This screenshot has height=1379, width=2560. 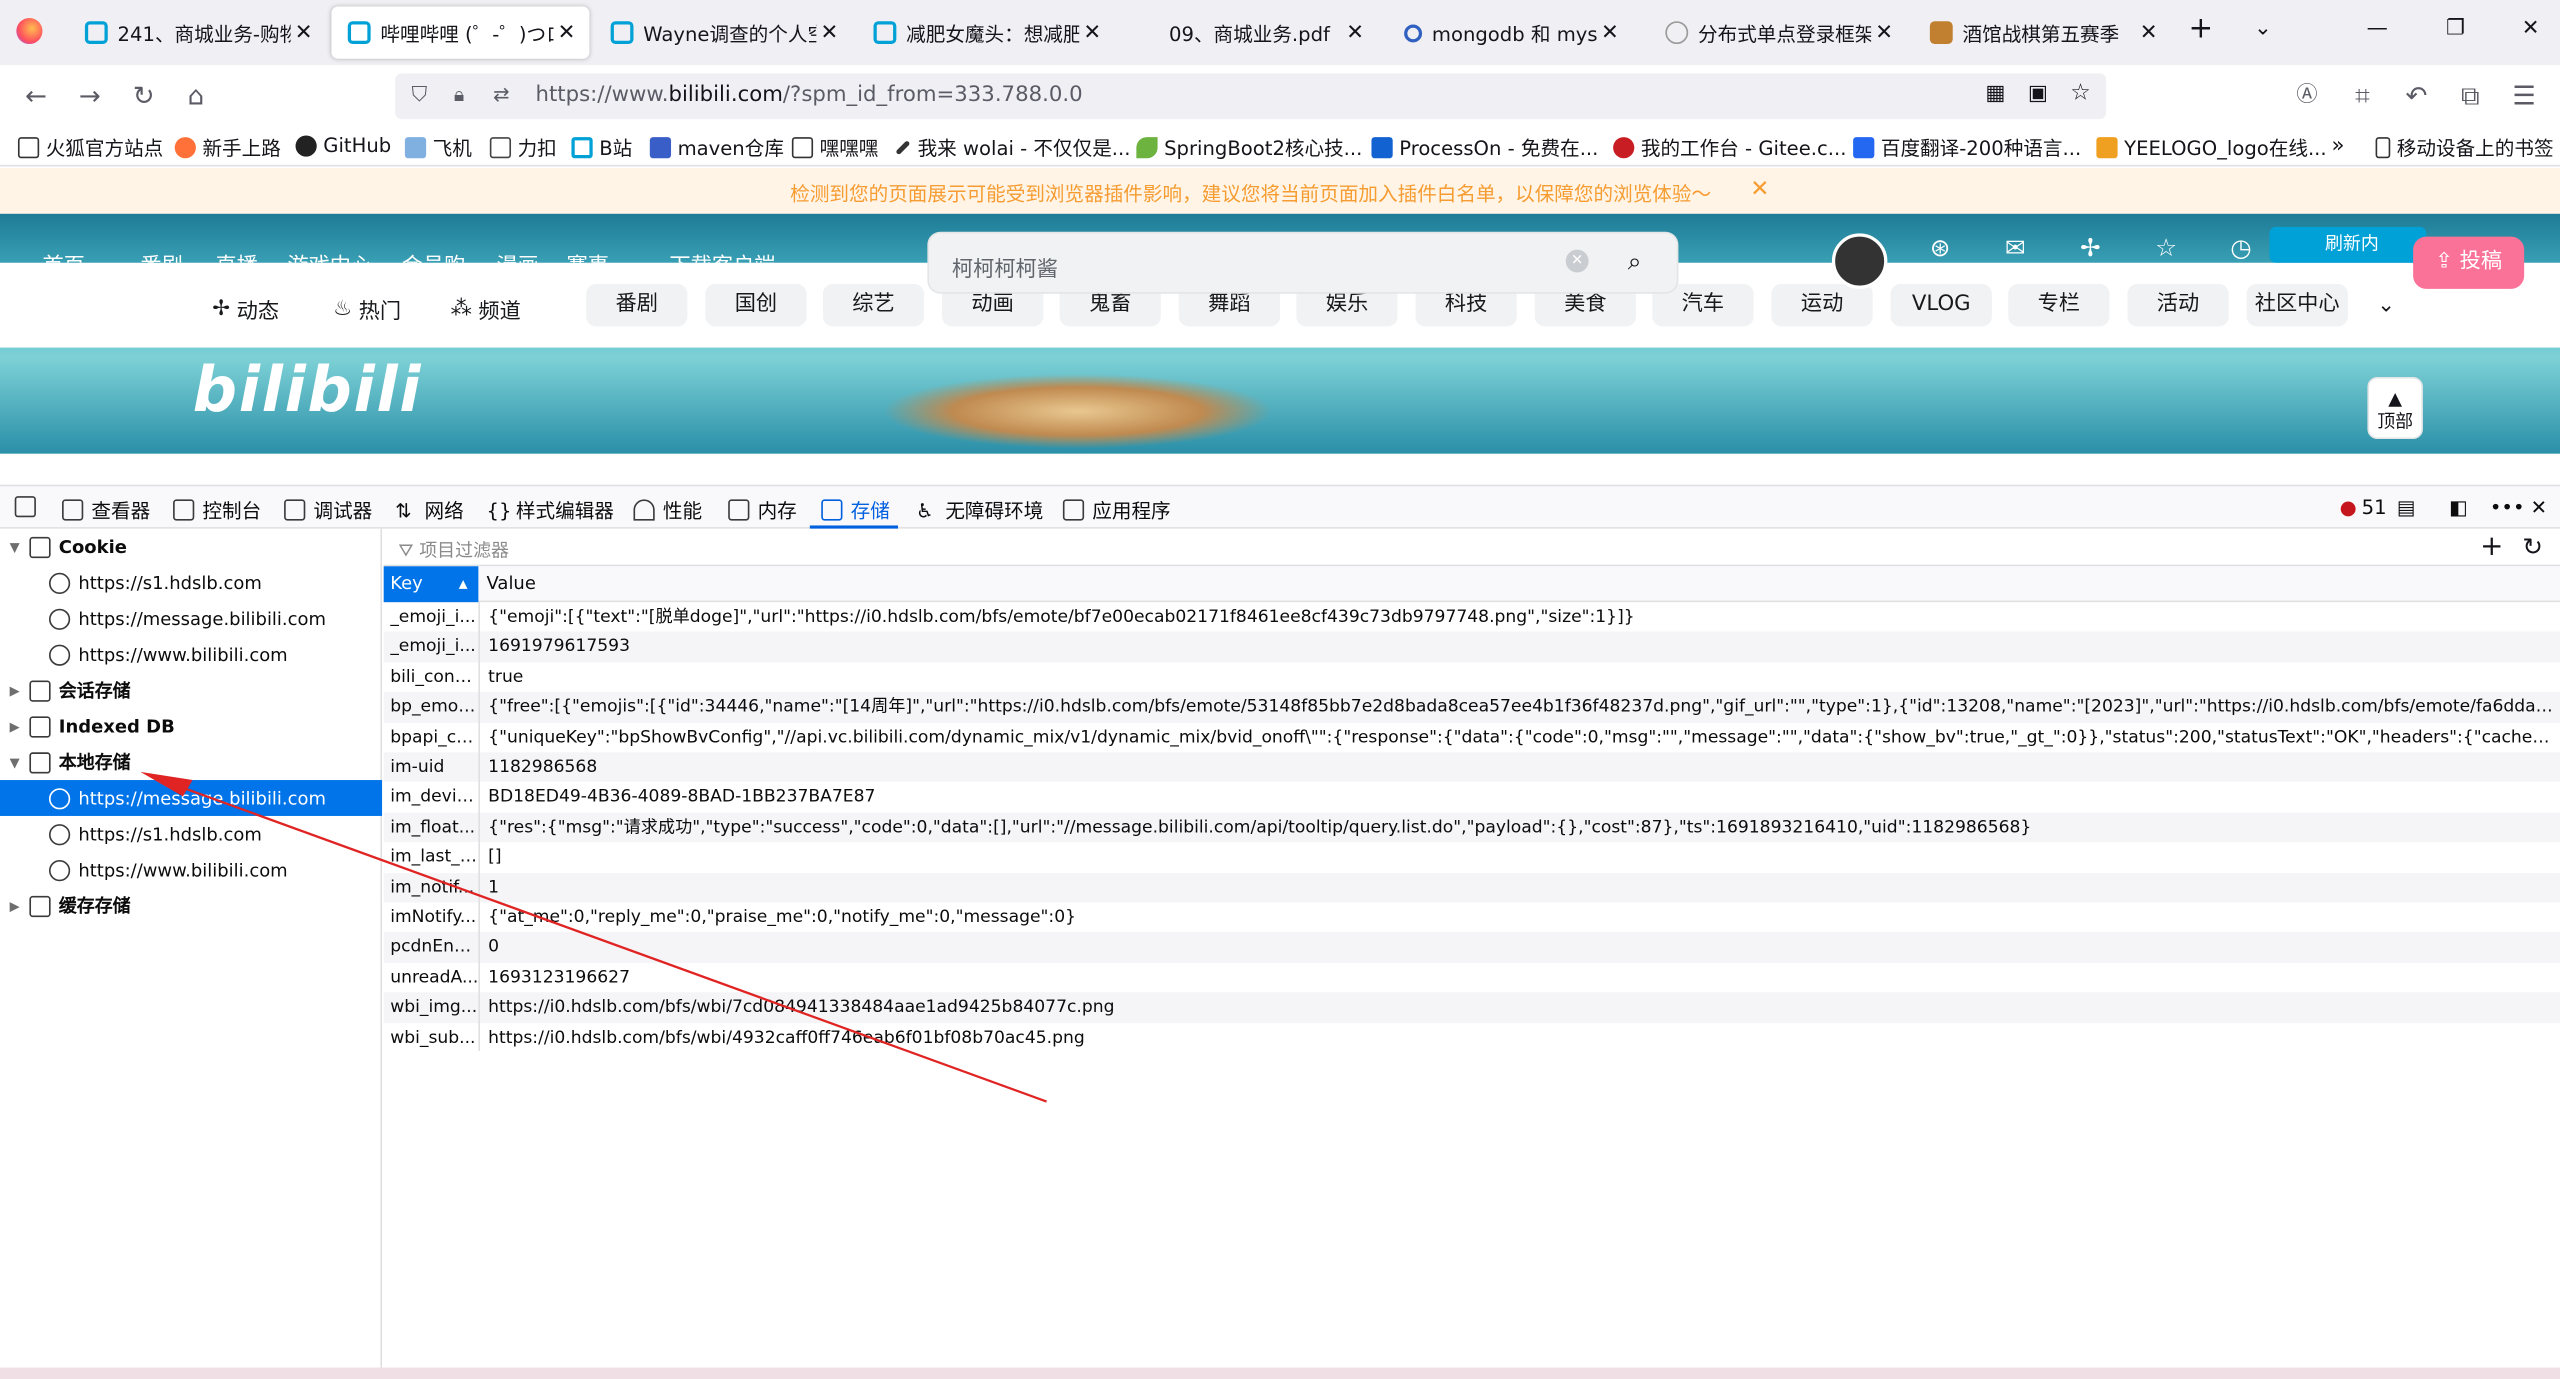 I want to click on category-tab: 国创, so click(x=756, y=305).